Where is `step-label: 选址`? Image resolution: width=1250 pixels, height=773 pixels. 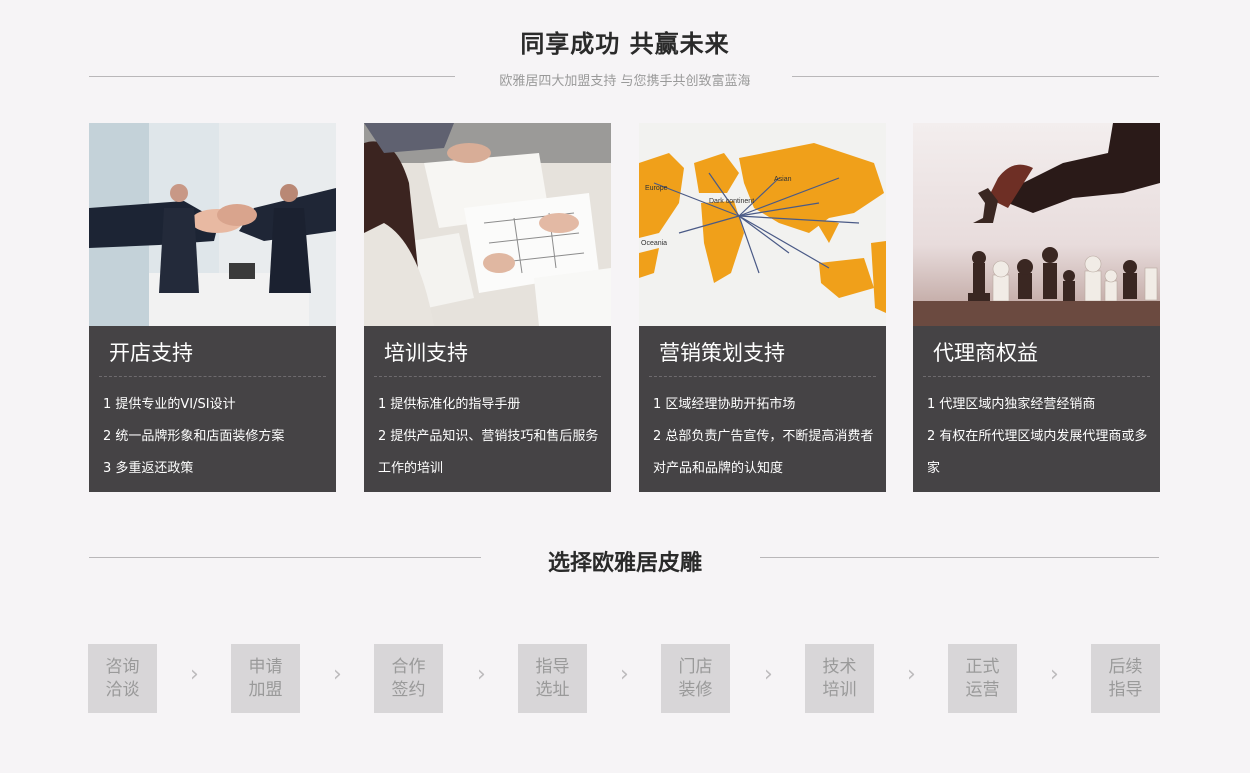 step-label: 选址 is located at coordinates (552, 689).